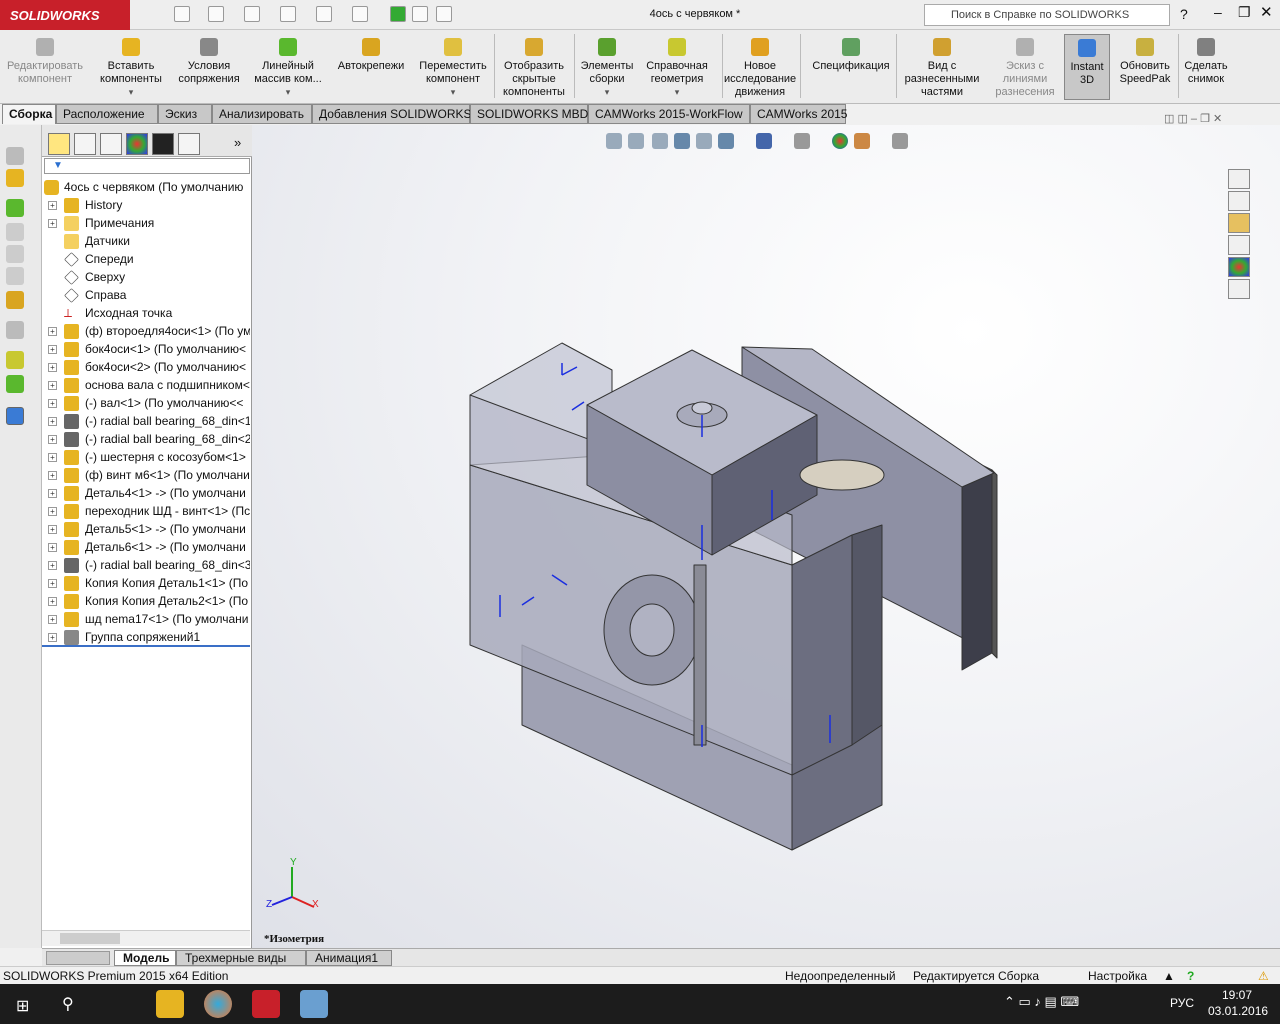  What do you see at coordinates (146, 278) in the screenshot?
I see `tree-item: Сверху` at bounding box center [146, 278].